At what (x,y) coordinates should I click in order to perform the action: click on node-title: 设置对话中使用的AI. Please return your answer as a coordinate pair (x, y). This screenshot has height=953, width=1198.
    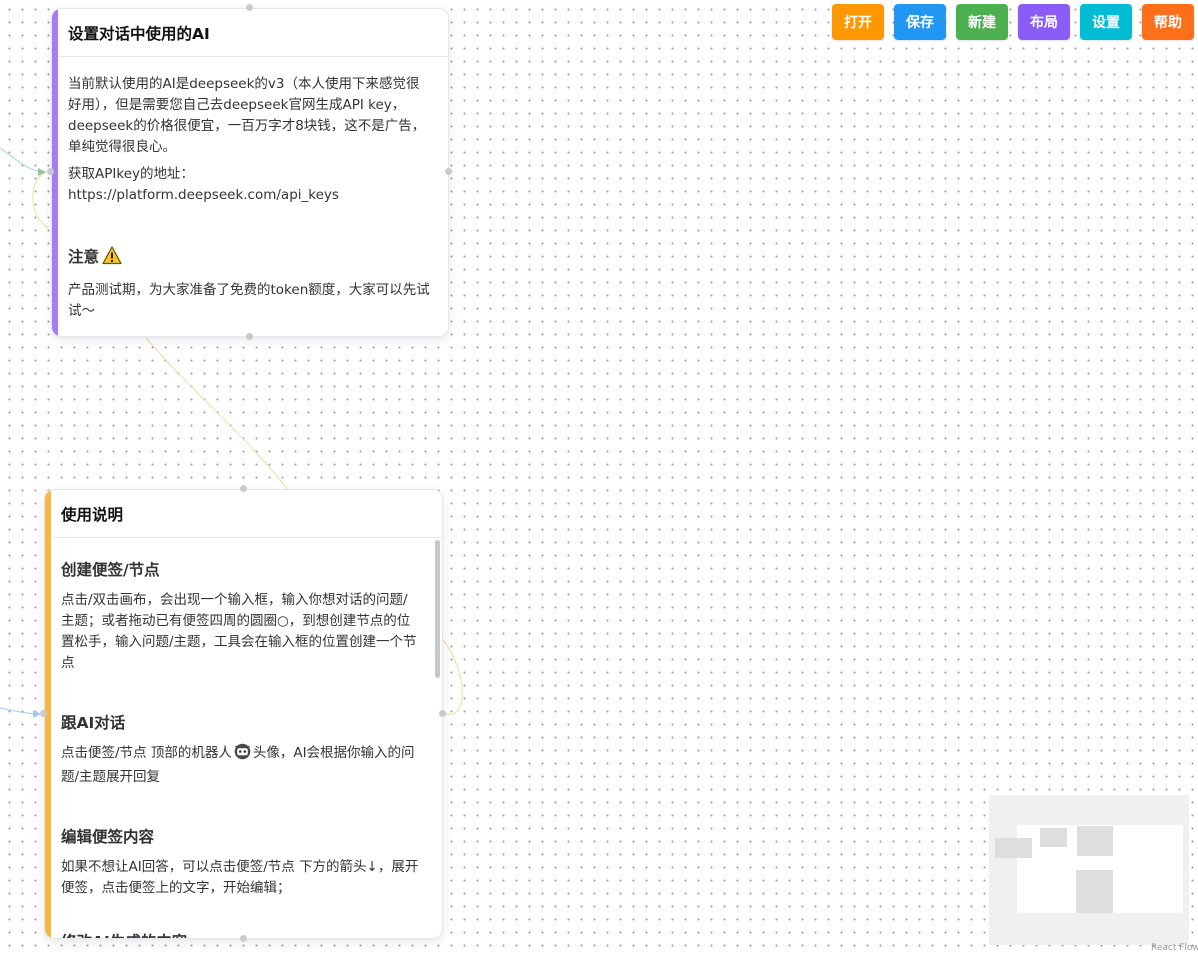
    Looking at the image, I should click on (139, 33).